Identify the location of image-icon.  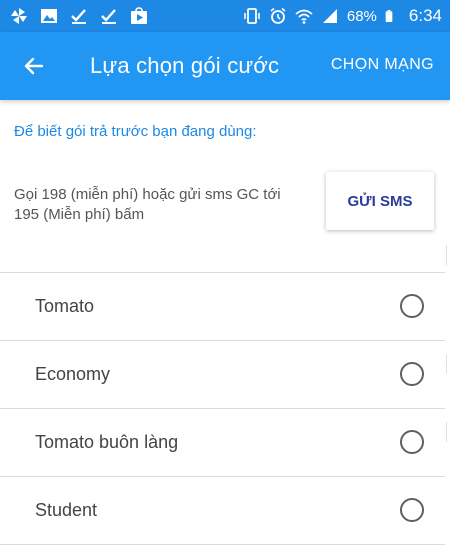
(49, 16).